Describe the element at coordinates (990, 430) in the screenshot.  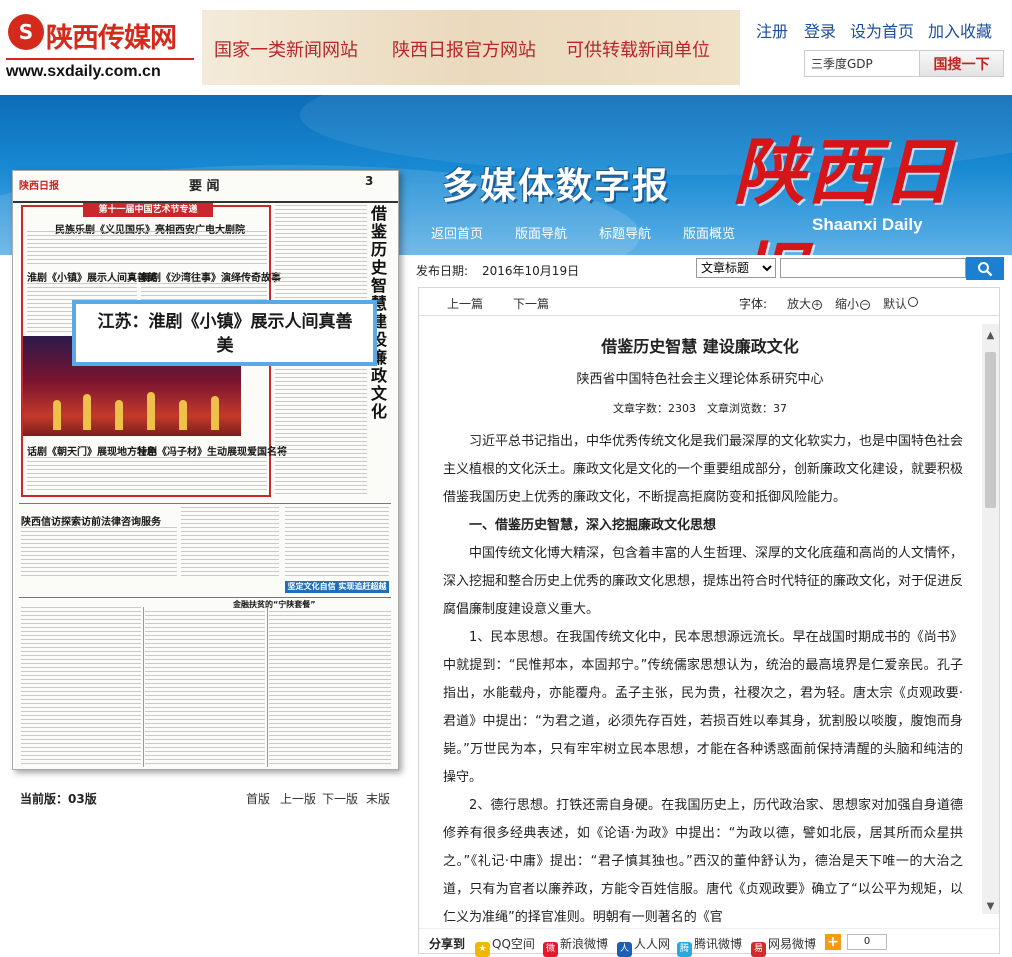
I see `scroll-thumb` at that location.